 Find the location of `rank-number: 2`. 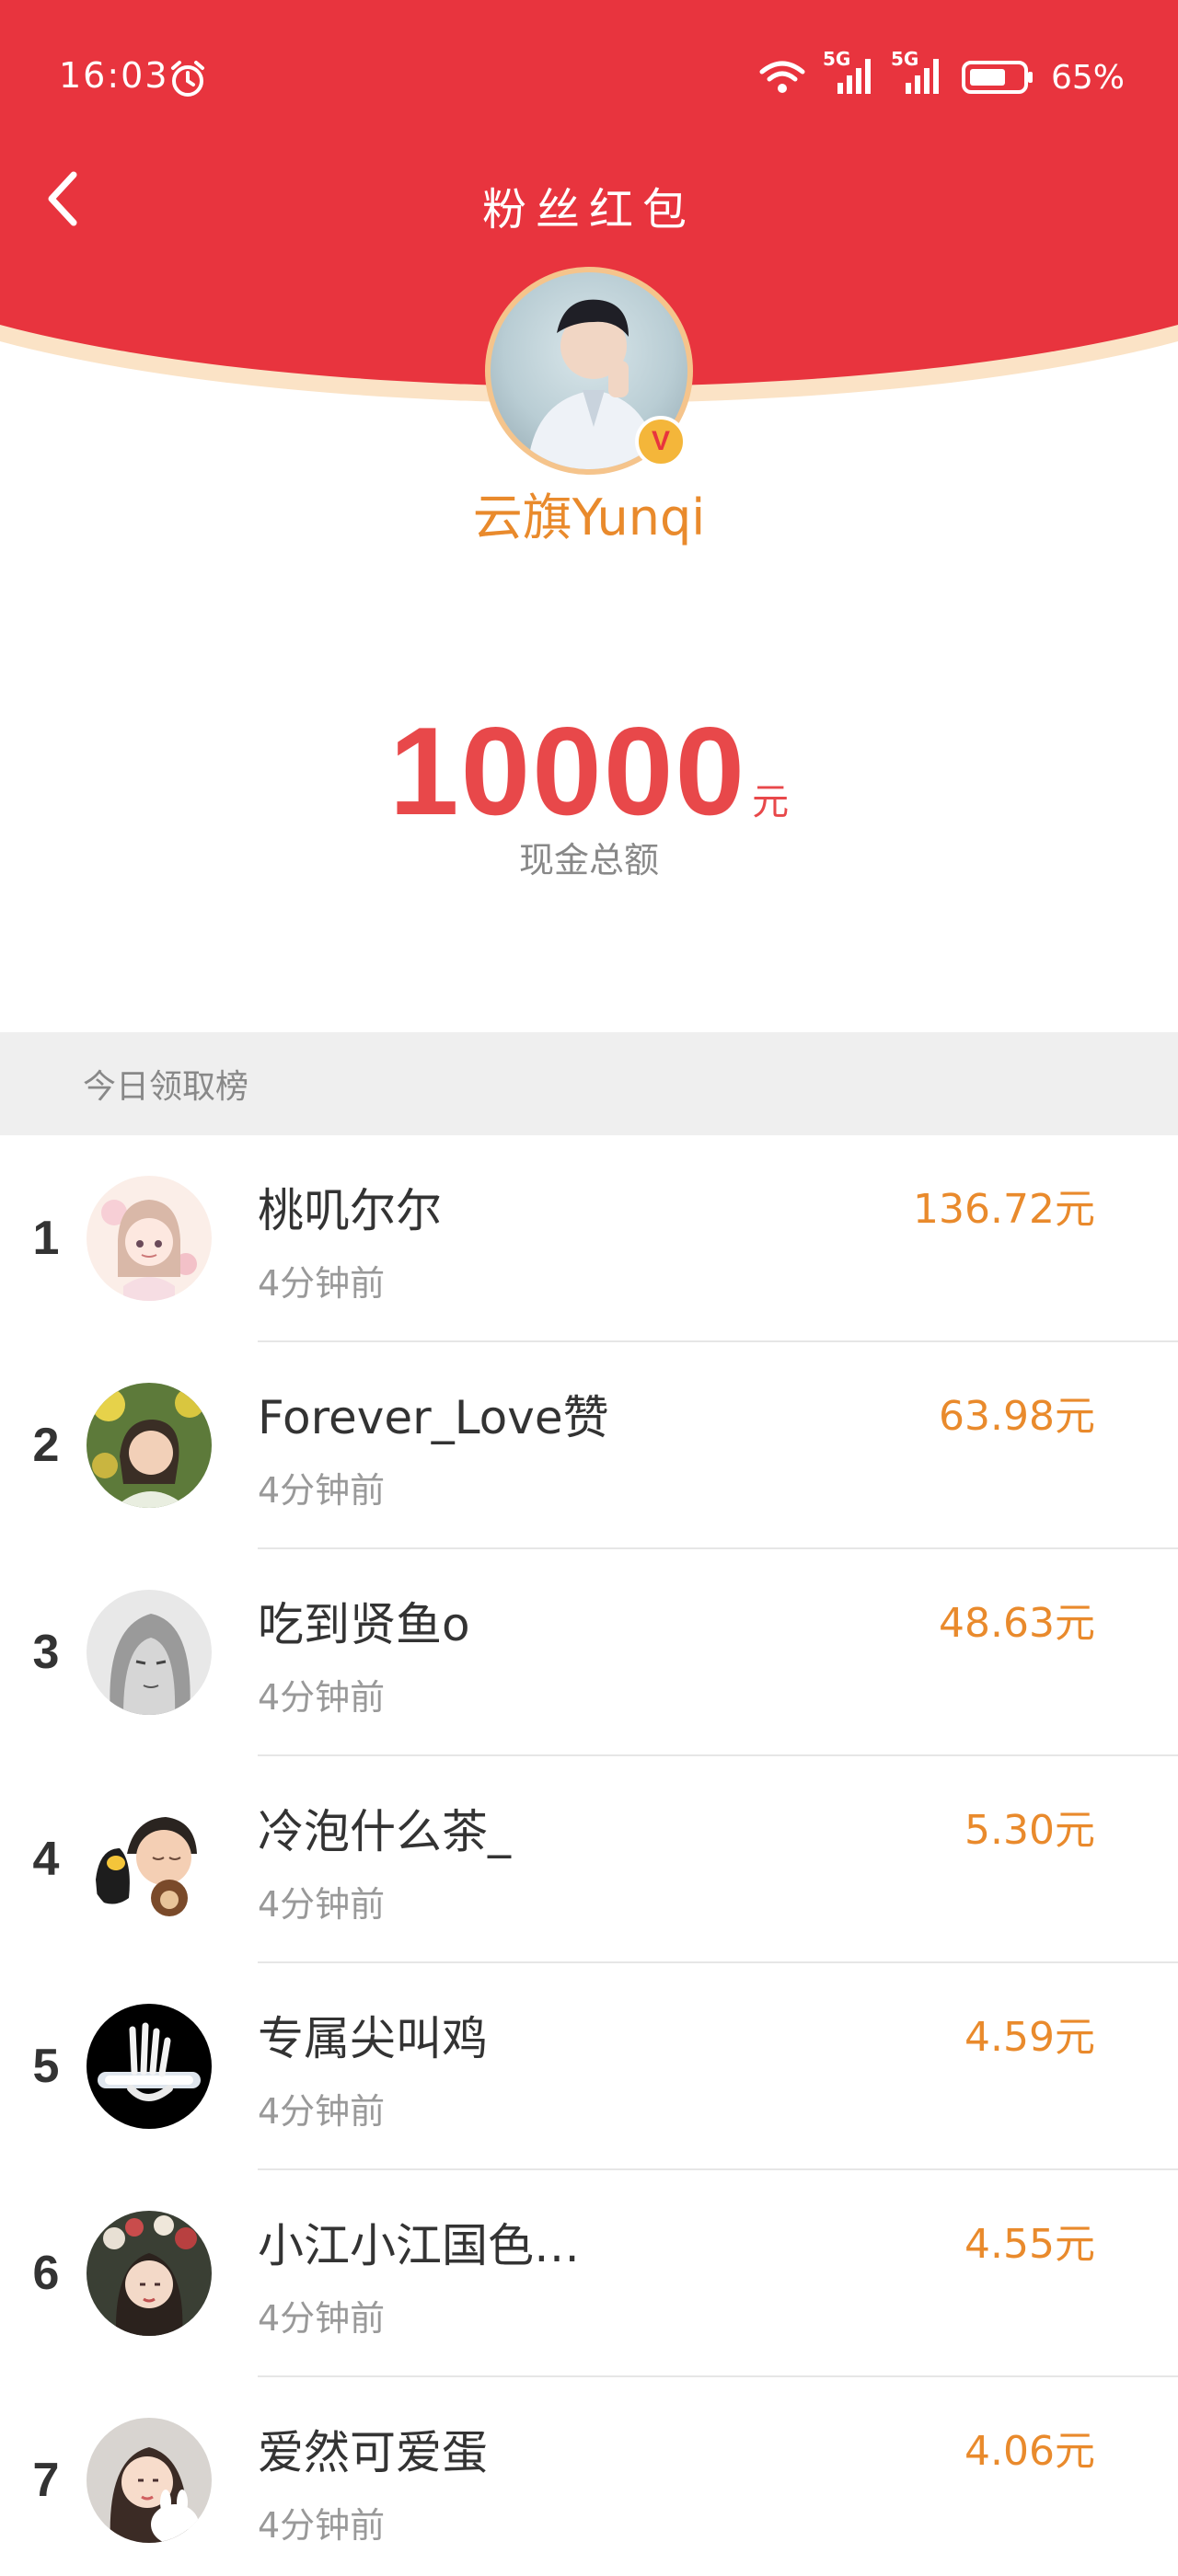

rank-number: 2 is located at coordinates (46, 1445).